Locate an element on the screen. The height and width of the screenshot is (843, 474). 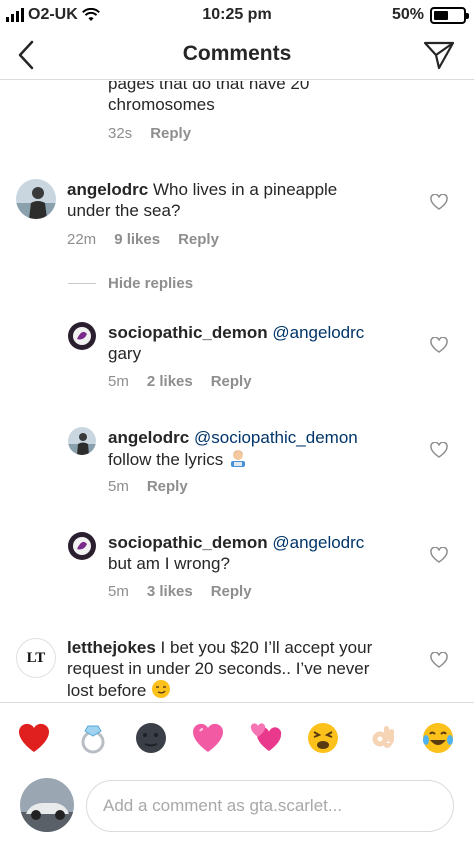
partial-comment-meta: 32s Reply is located at coordinates (149, 133).